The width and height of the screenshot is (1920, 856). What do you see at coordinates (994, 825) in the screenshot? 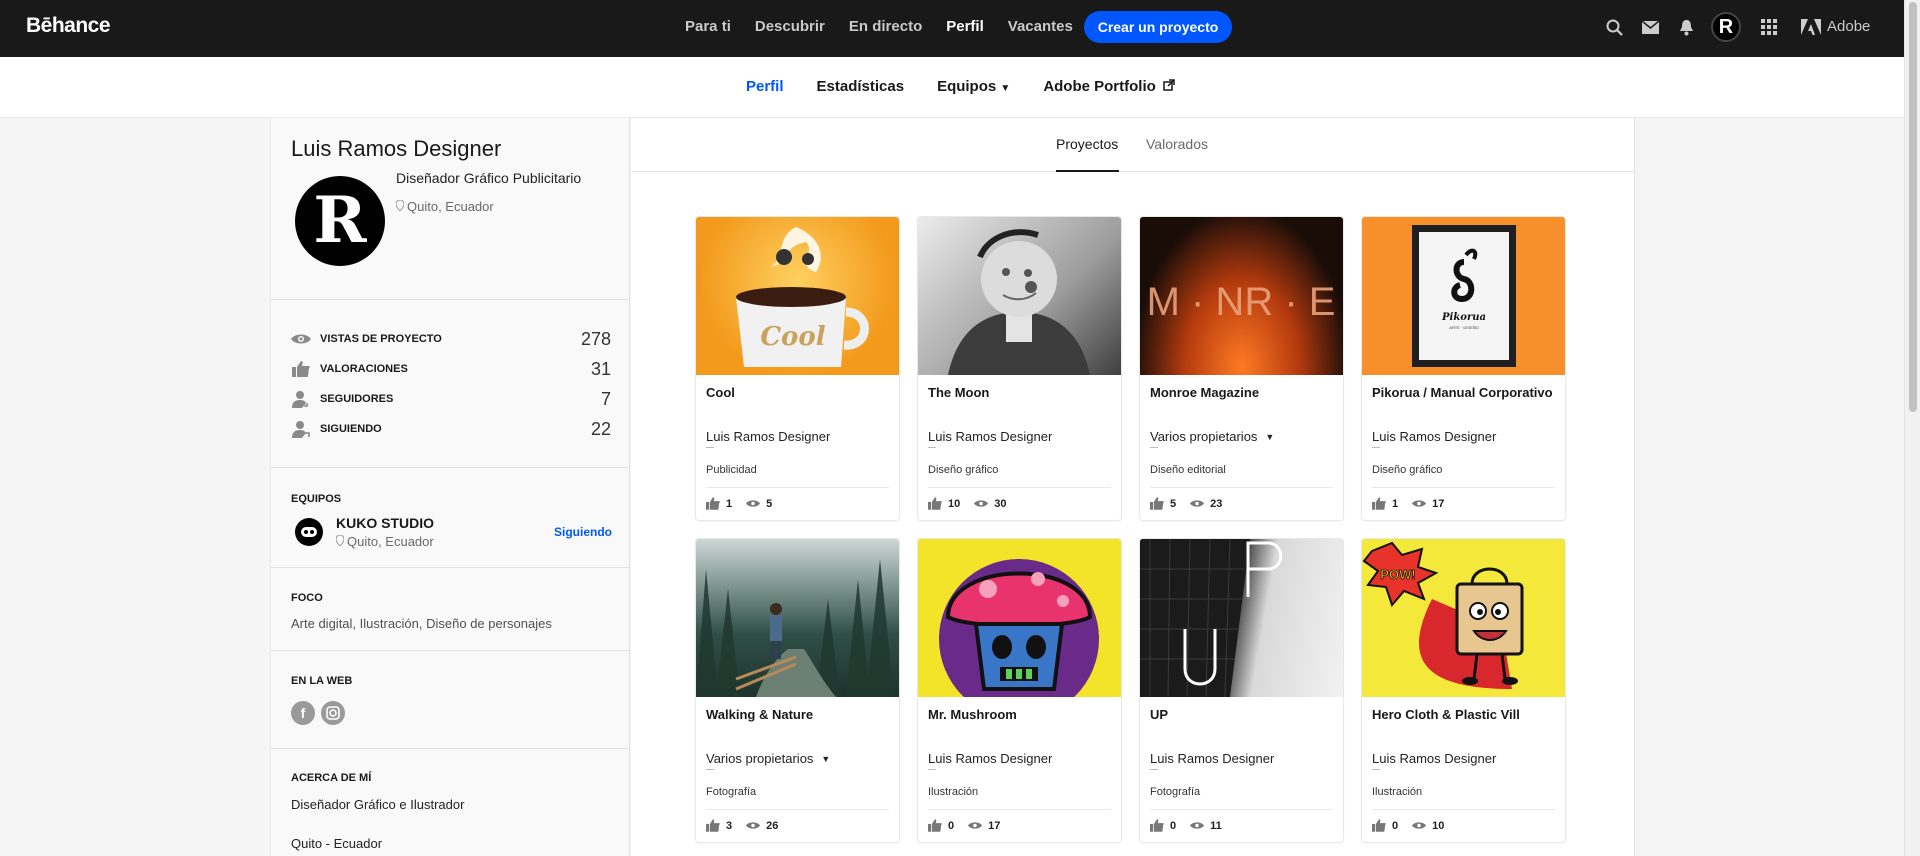
I see `project-views: 17` at bounding box center [994, 825].